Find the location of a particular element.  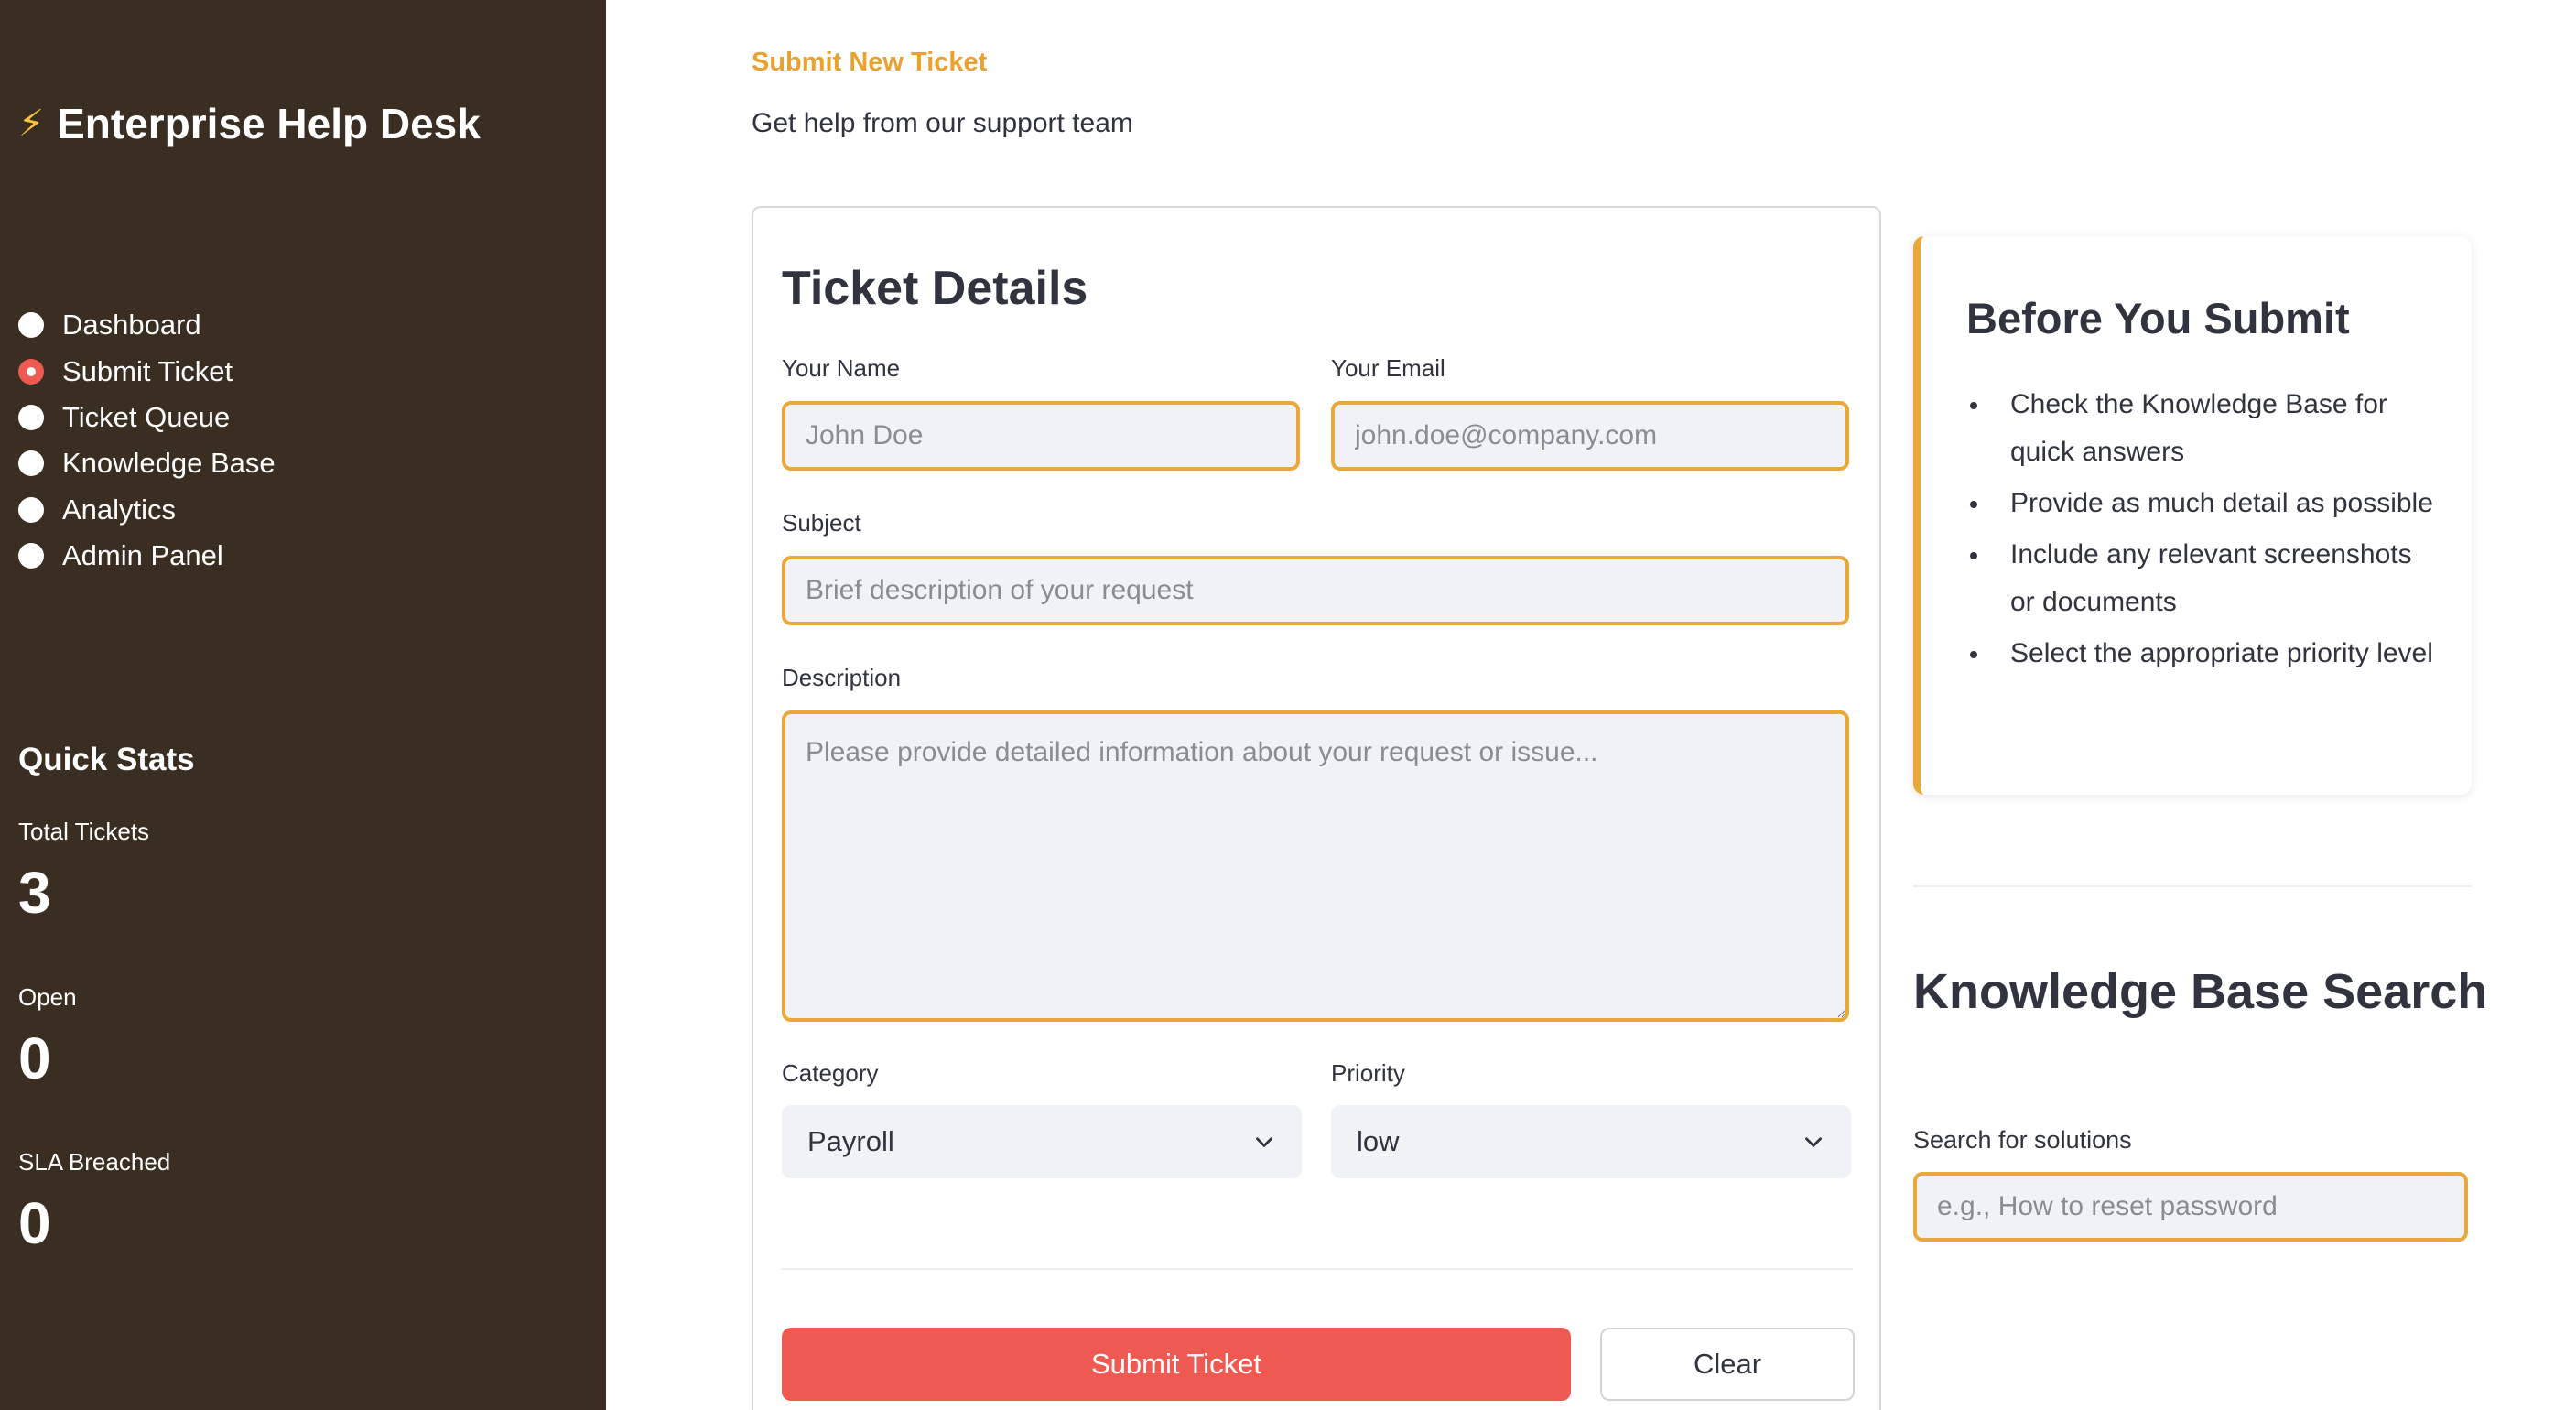

tip-item: Provide as much detail as possible is located at coordinates (2204, 504).